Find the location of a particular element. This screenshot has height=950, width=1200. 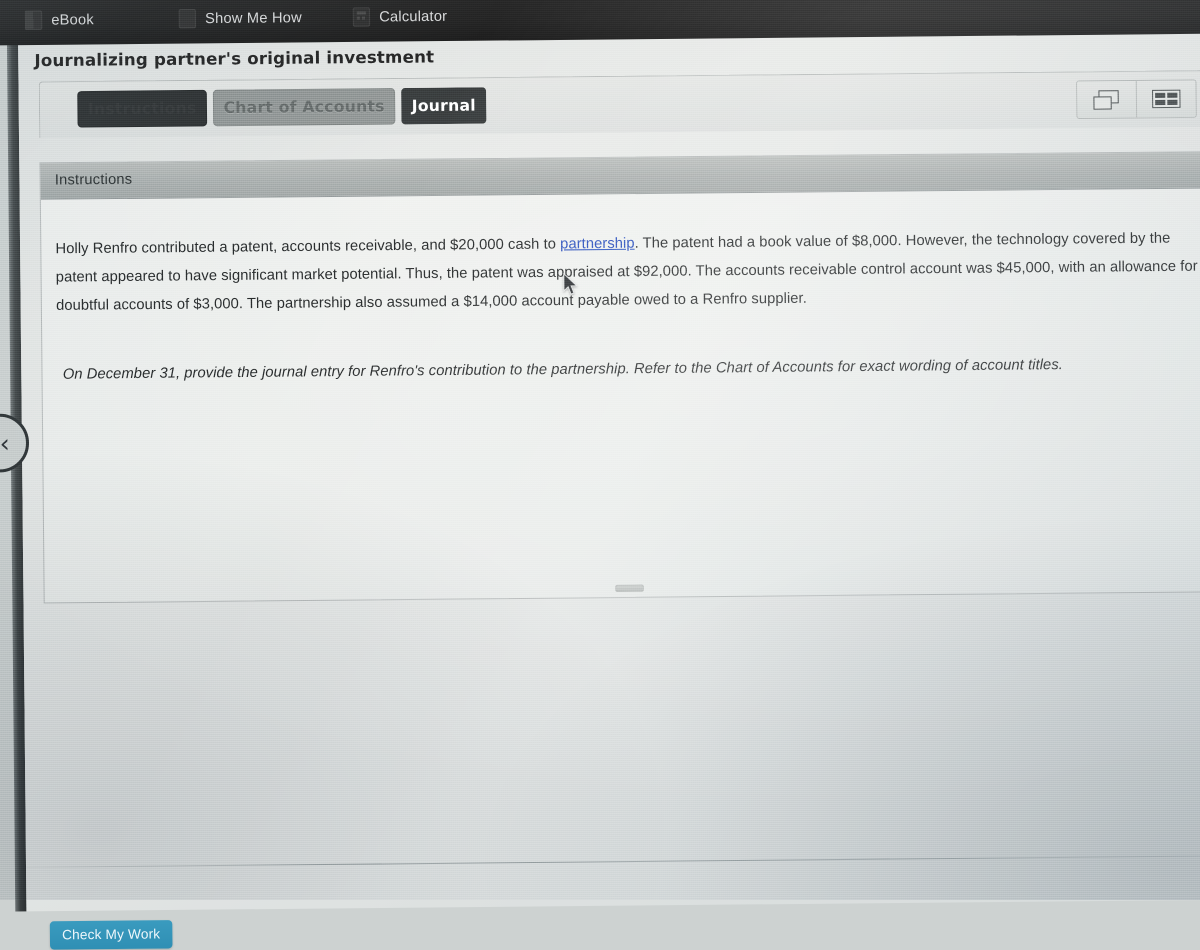

toolbar-item-calculator-label: Calculator is located at coordinates (413, 16).